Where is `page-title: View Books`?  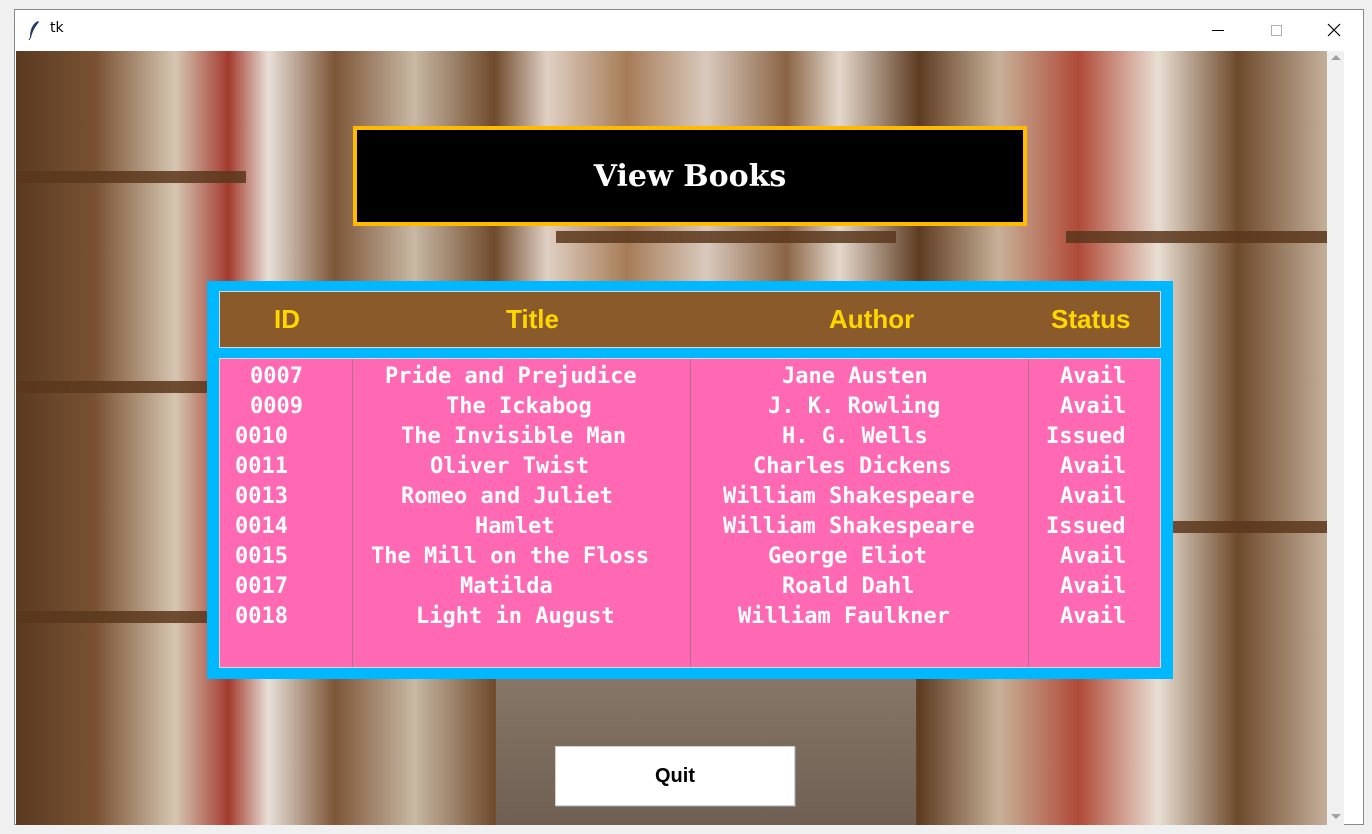
page-title: View Books is located at coordinates (690, 176).